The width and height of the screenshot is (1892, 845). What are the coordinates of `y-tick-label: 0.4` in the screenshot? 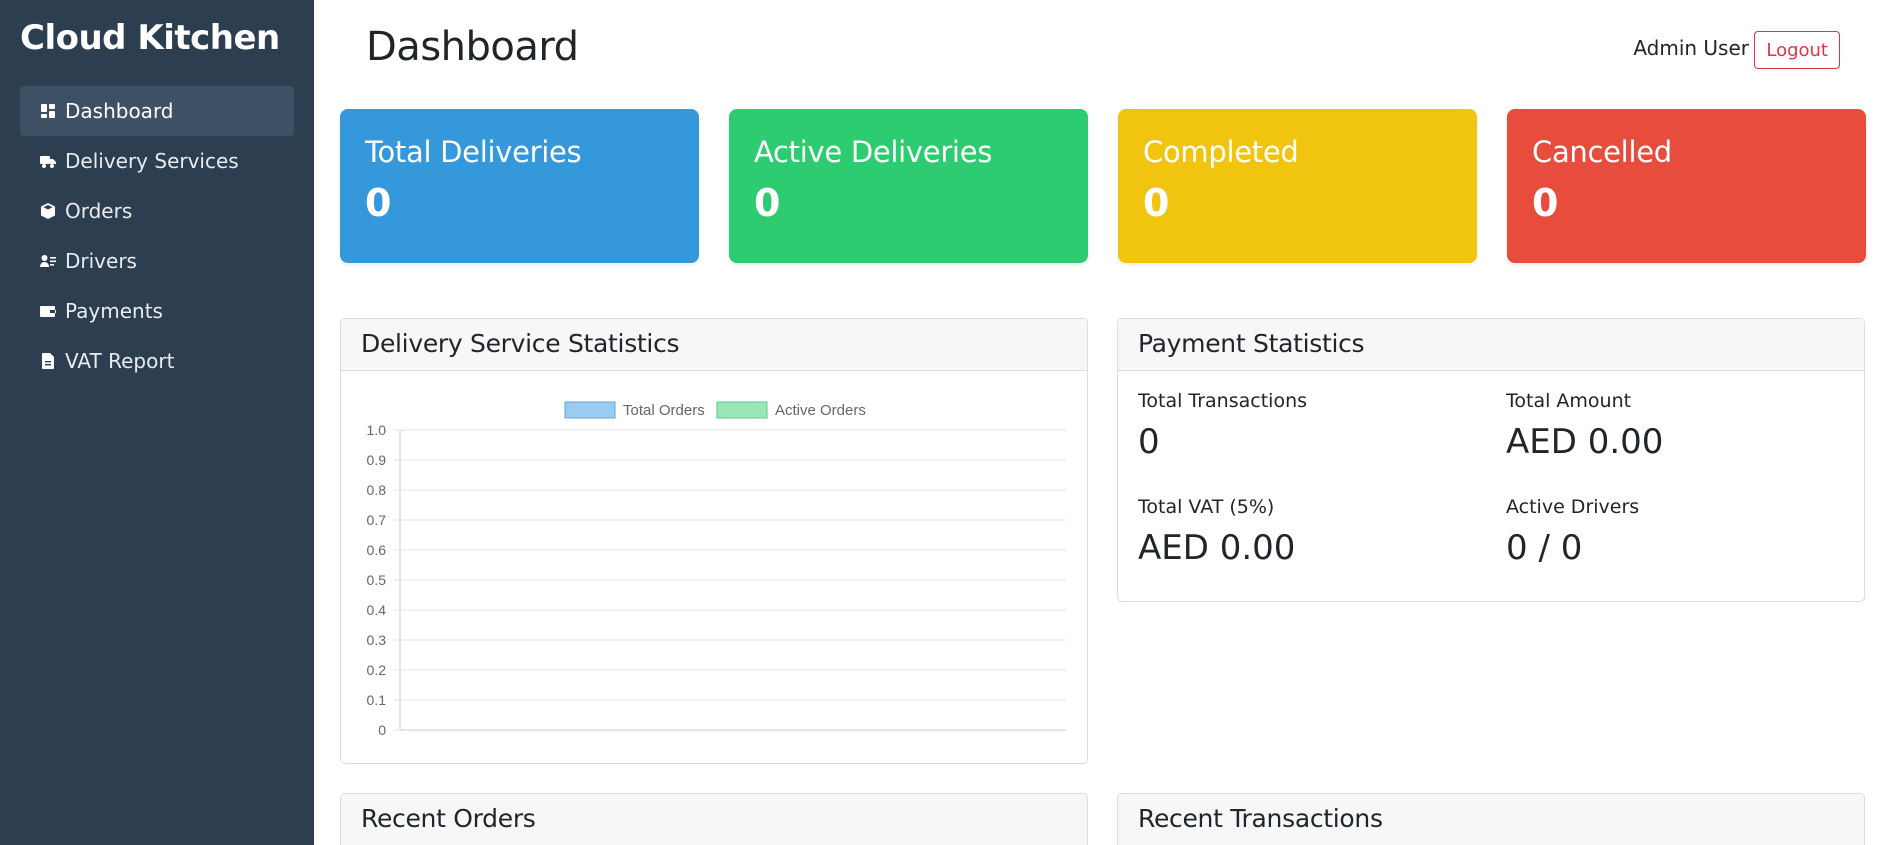 It's located at (377, 610).